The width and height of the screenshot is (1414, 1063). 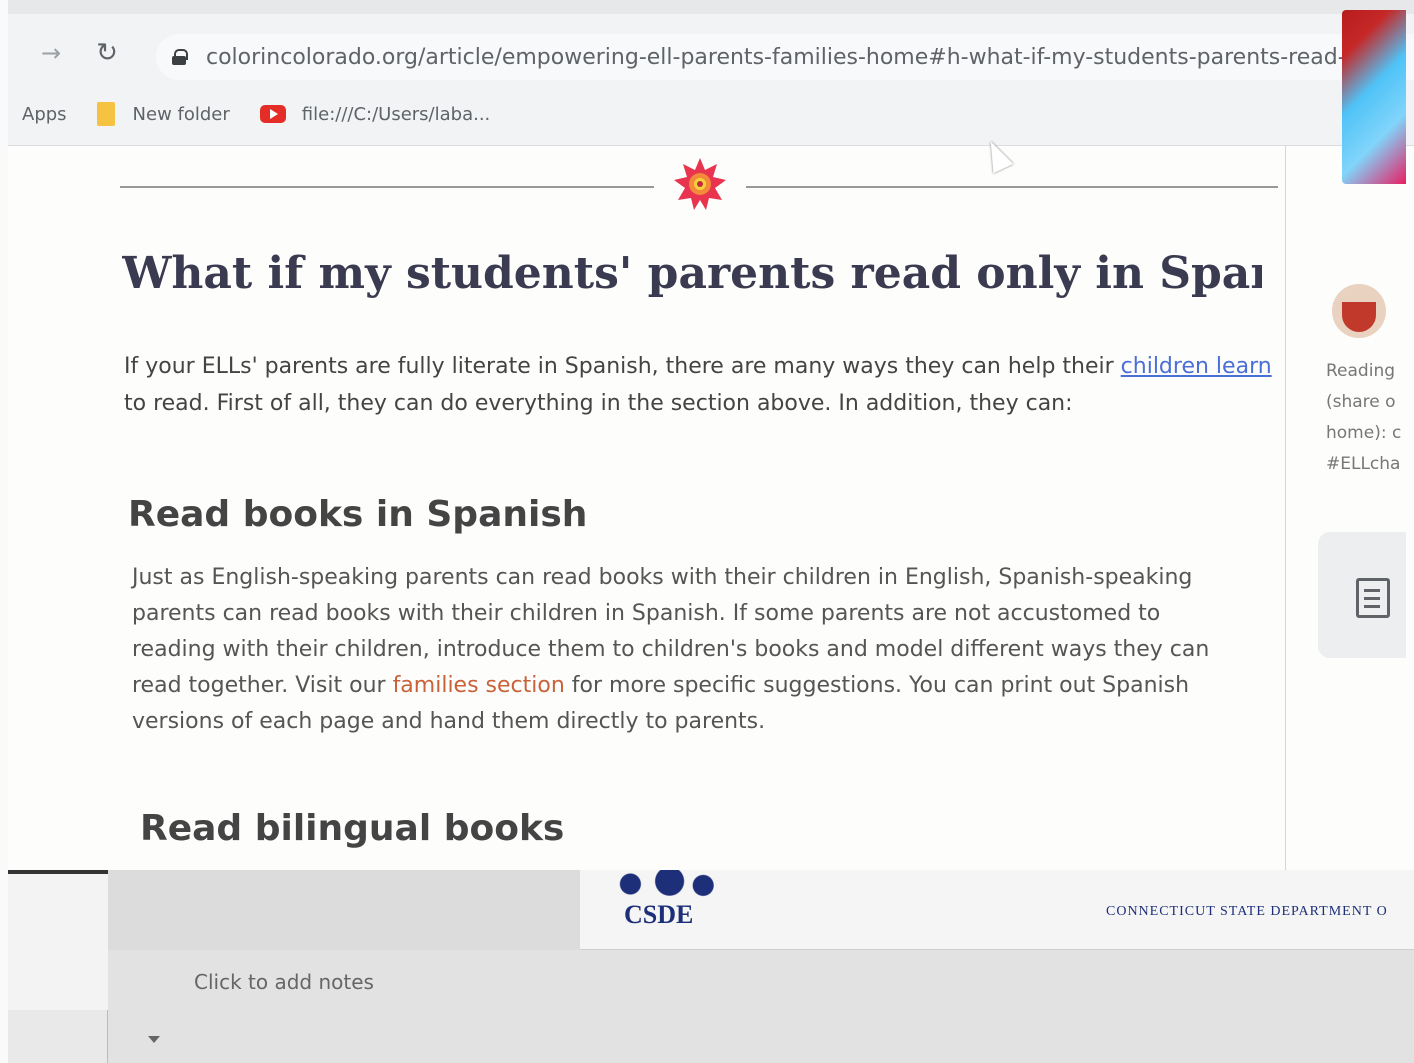 What do you see at coordinates (51, 53) in the screenshot?
I see `forward-arrow-icon: →` at bounding box center [51, 53].